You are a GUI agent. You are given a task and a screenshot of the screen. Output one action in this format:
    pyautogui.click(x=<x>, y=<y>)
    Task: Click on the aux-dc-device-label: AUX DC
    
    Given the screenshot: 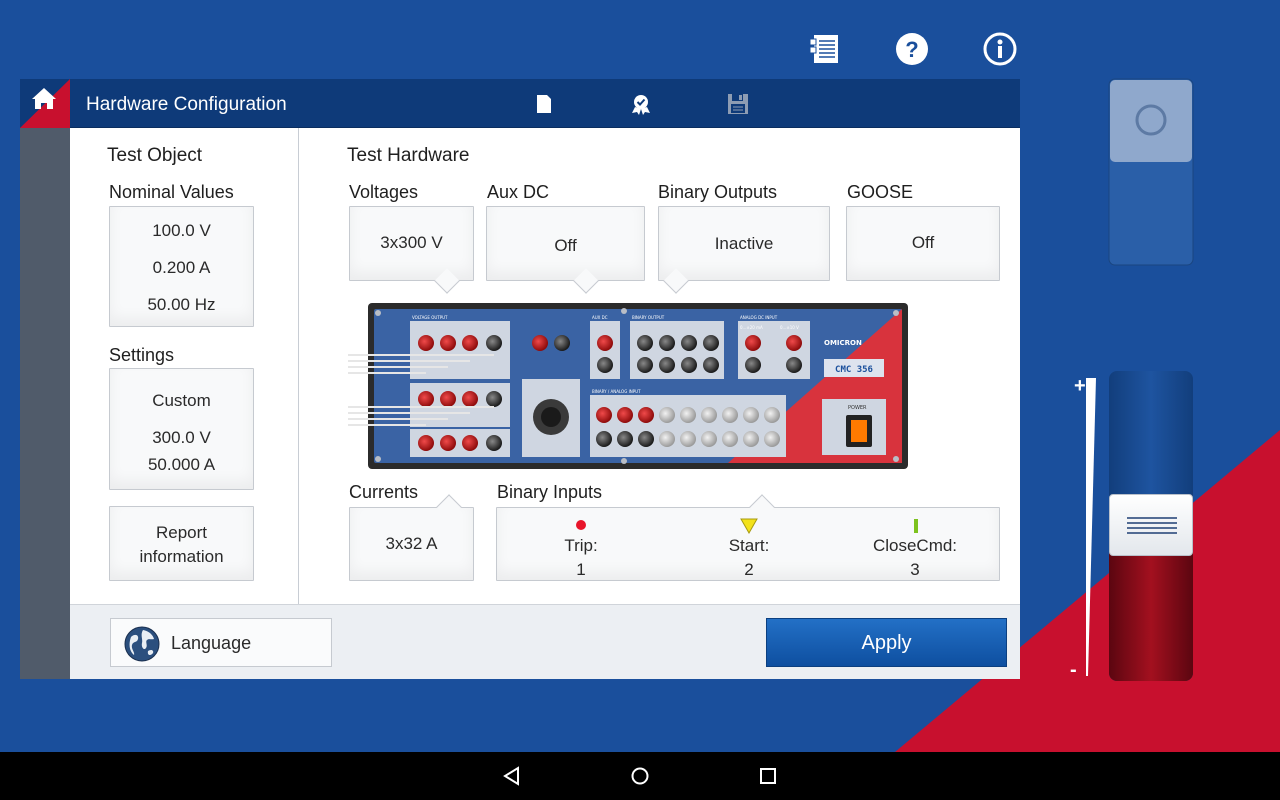 What is the action you would take?
    pyautogui.click(x=600, y=317)
    